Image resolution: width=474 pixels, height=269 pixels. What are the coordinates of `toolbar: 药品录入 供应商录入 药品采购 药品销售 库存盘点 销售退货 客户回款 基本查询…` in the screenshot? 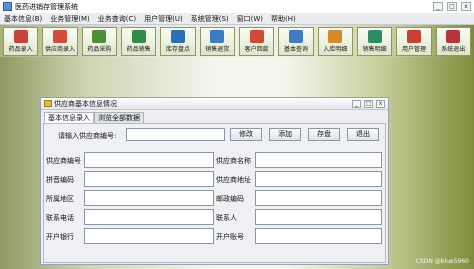 It's located at (237, 41).